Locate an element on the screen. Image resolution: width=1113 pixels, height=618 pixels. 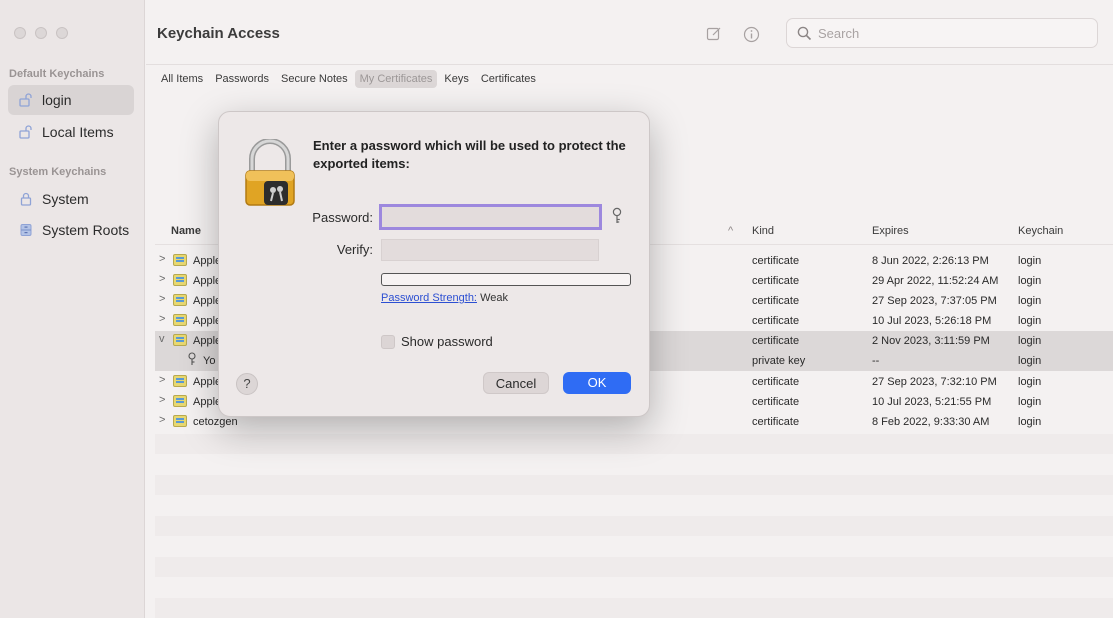
tab-my-certificates: My Certificates is located at coordinates (396, 79).